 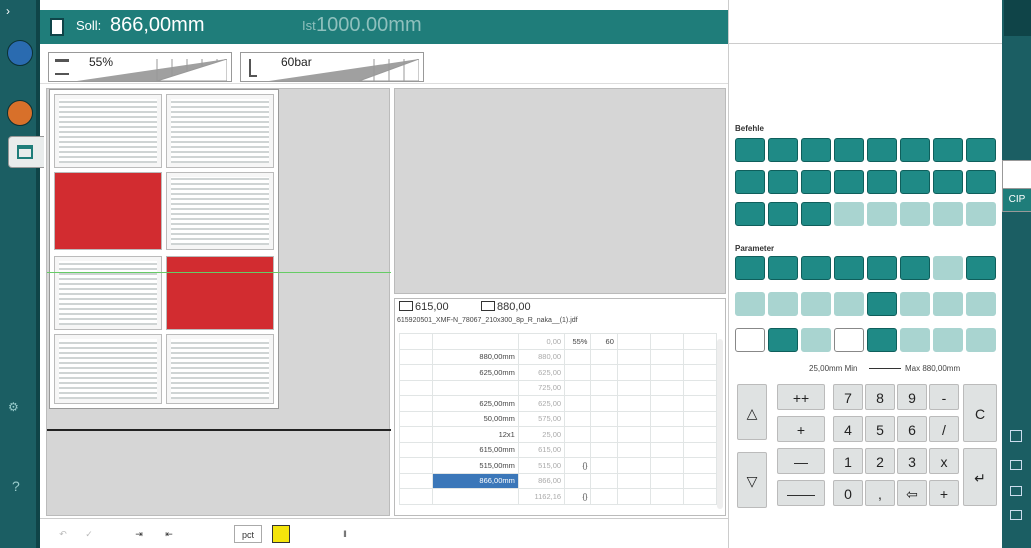 I want to click on key-0: 0, so click(x=848, y=493).